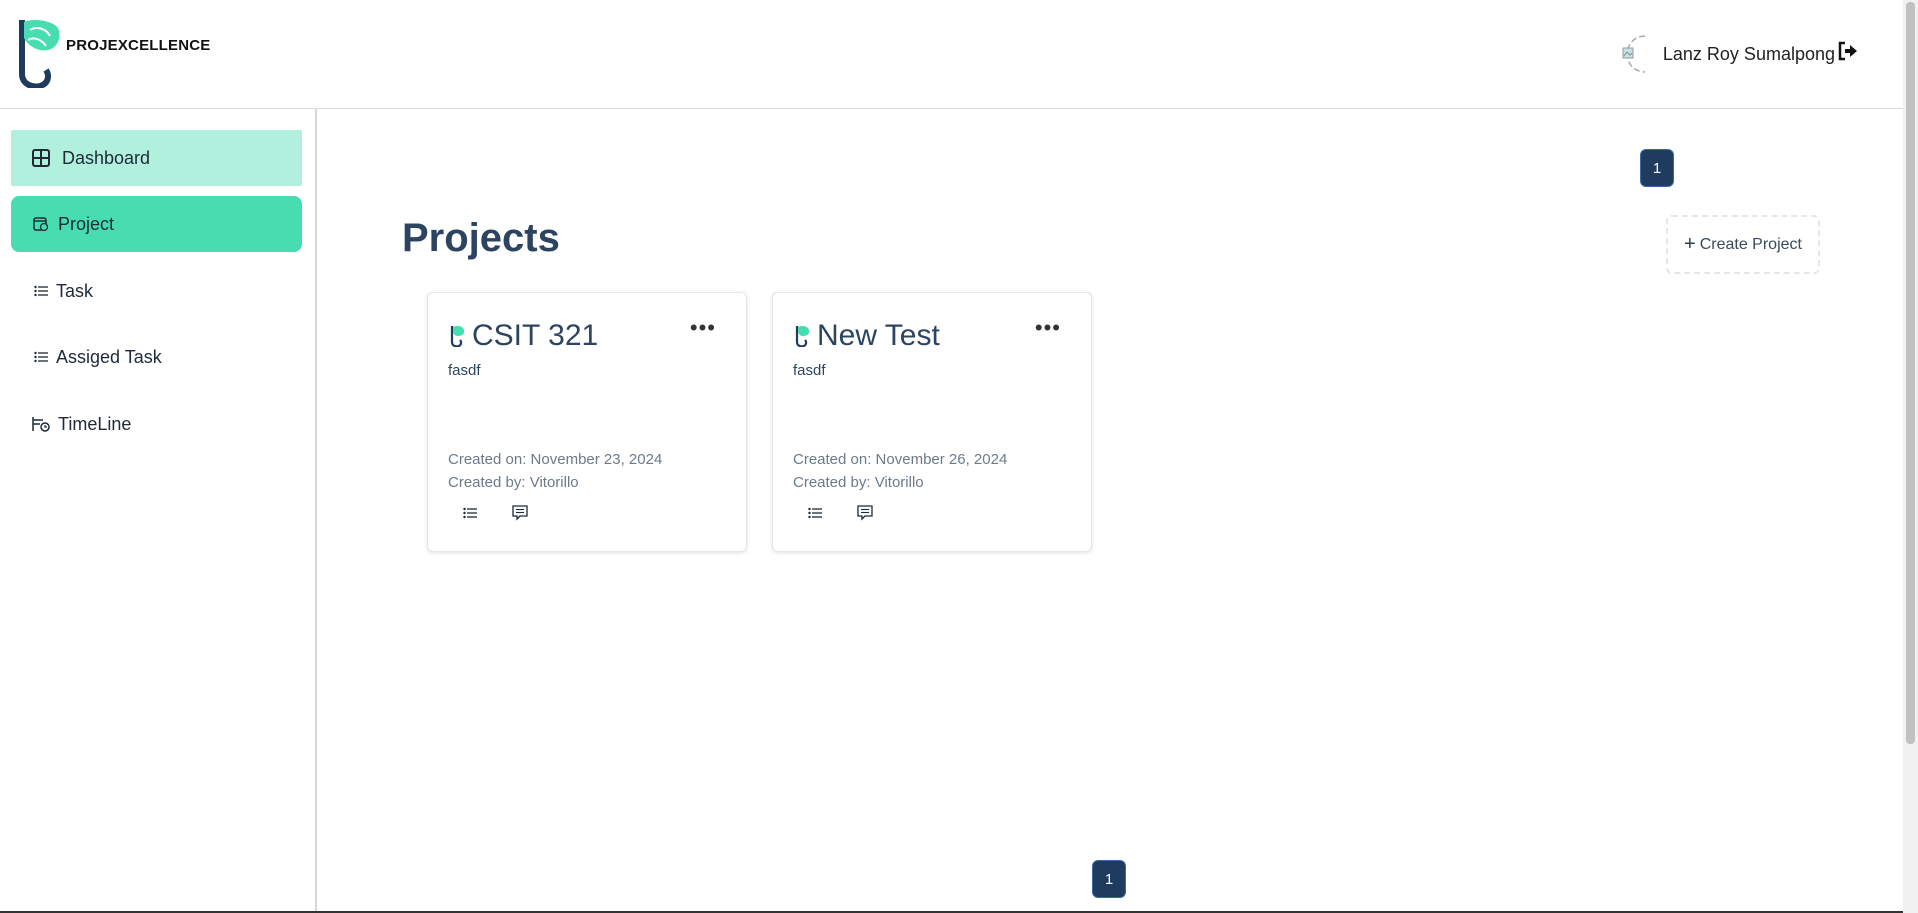 The image size is (1918, 913). I want to click on logo-text: PROJEXCELLENCE, so click(138, 45).